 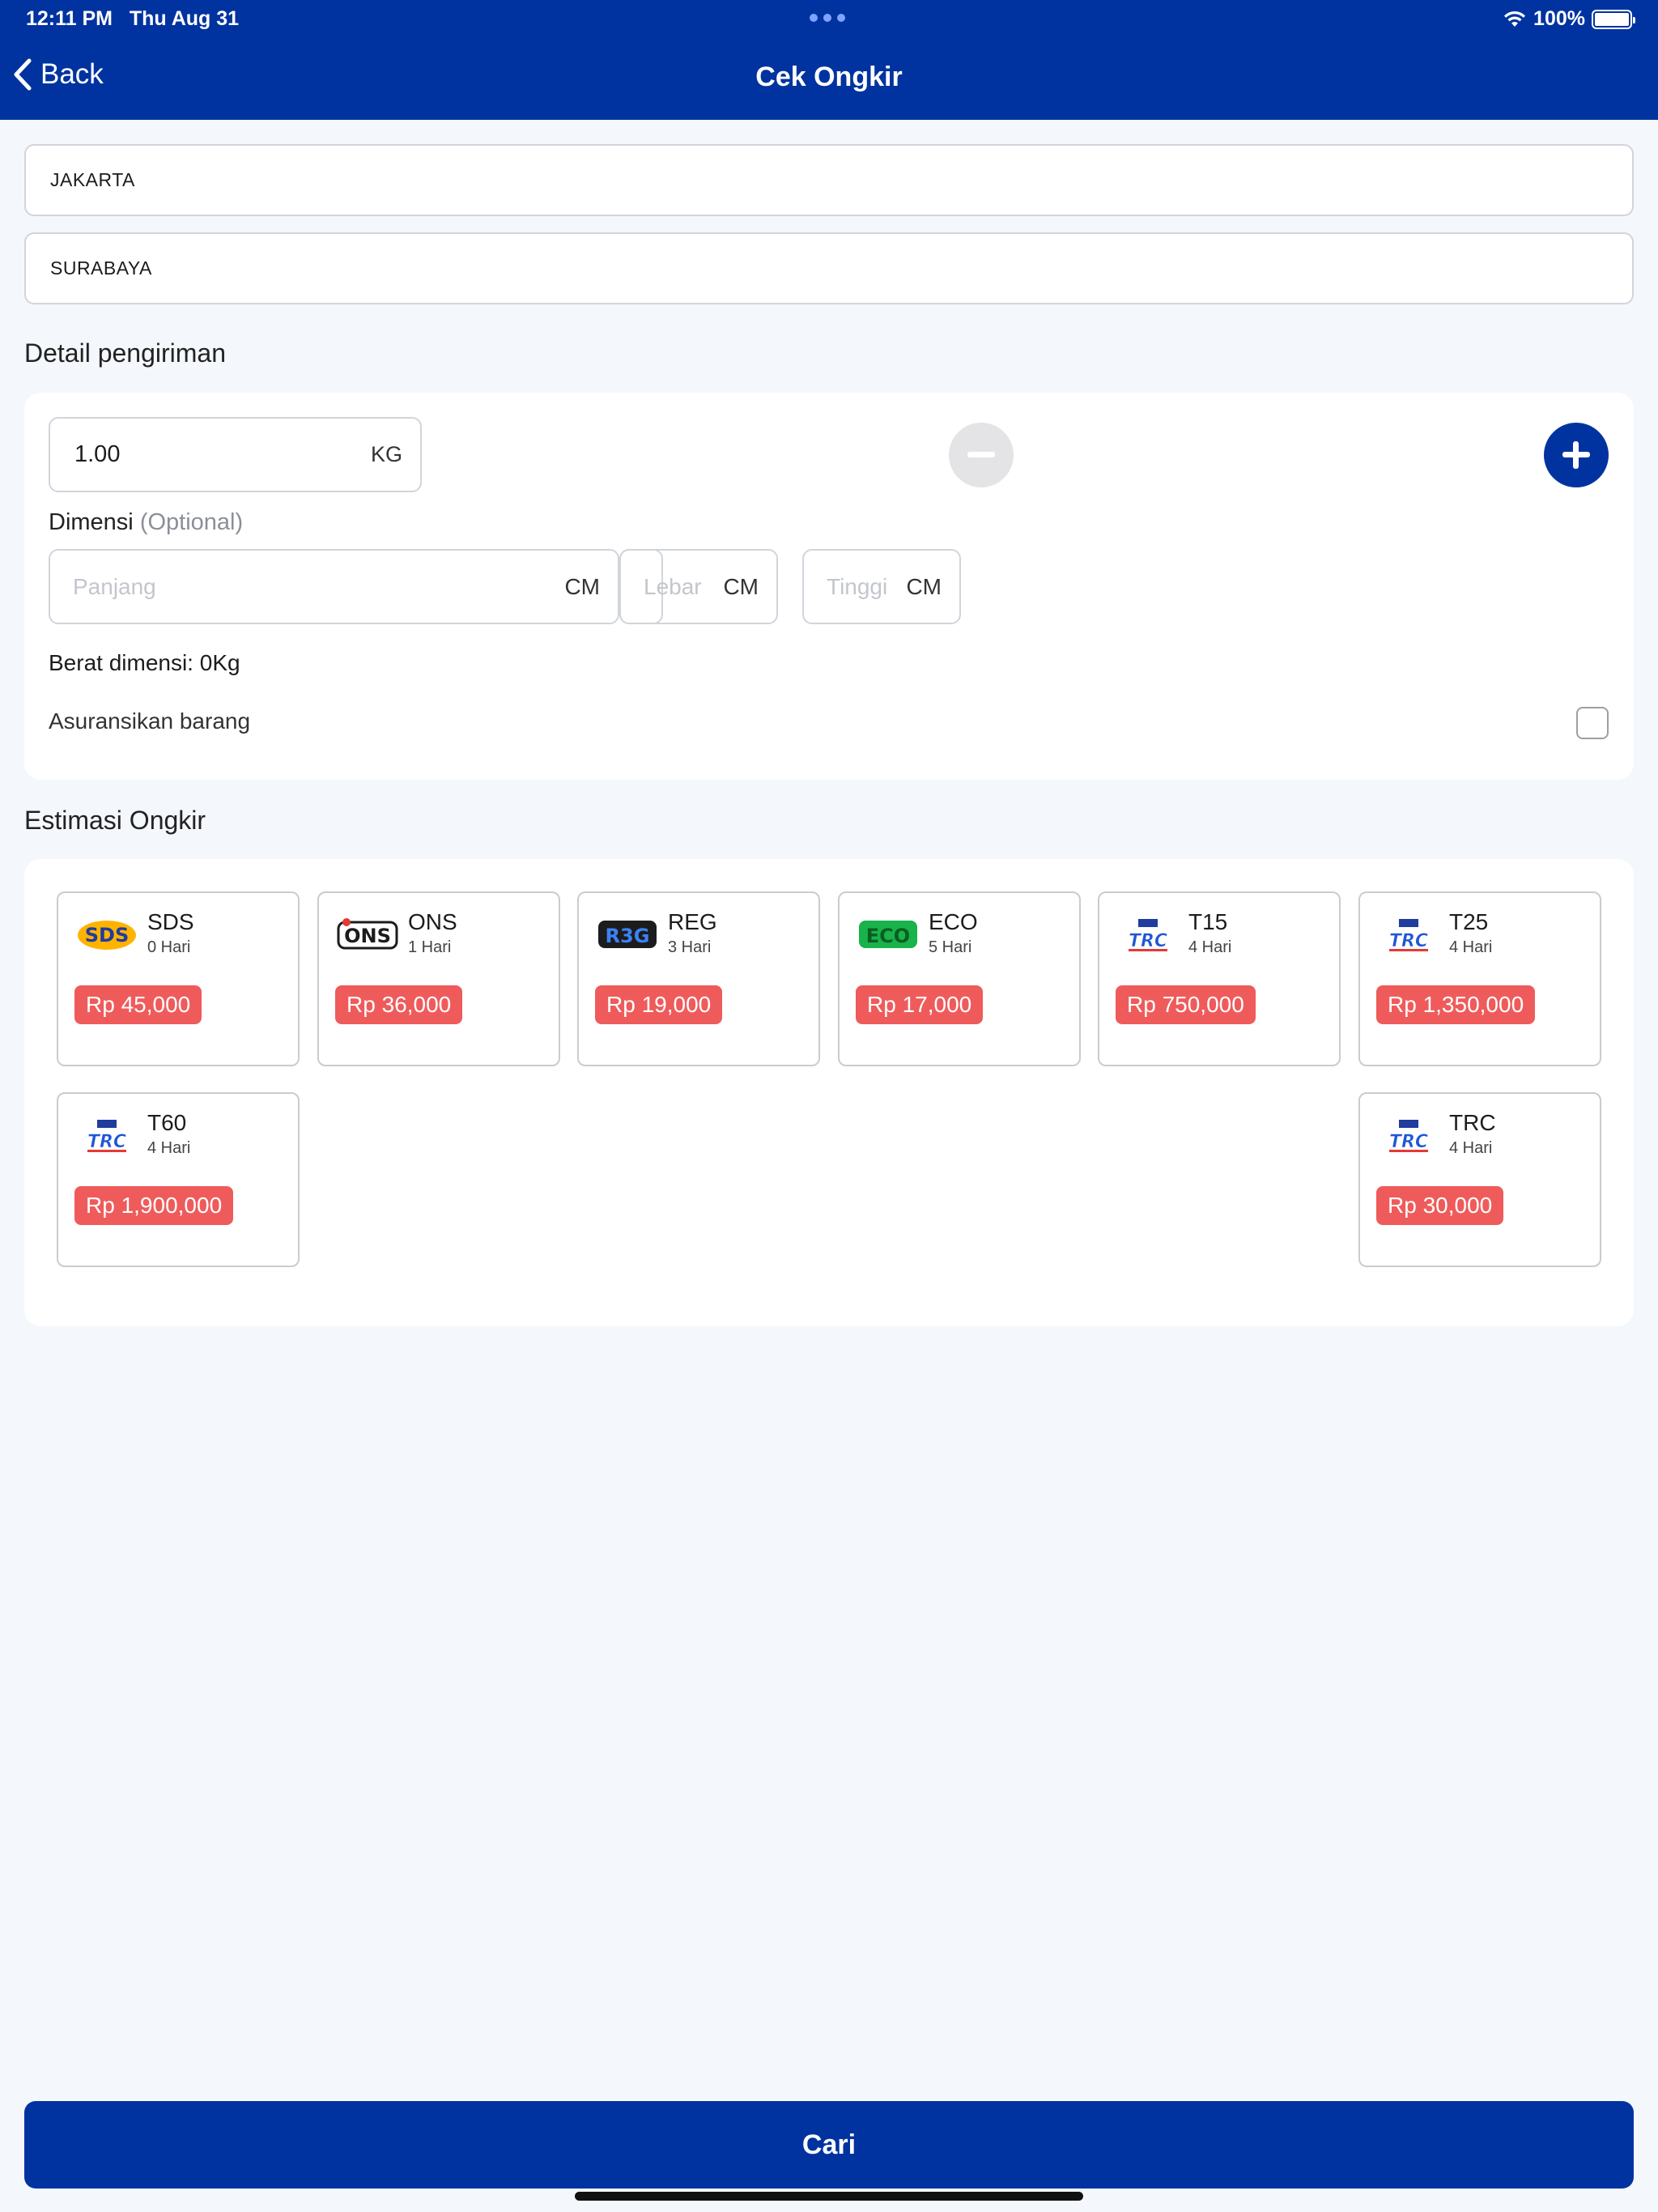 What do you see at coordinates (1456, 1004) in the screenshot?
I see `courier-price-badge: Rp 1,350,000` at bounding box center [1456, 1004].